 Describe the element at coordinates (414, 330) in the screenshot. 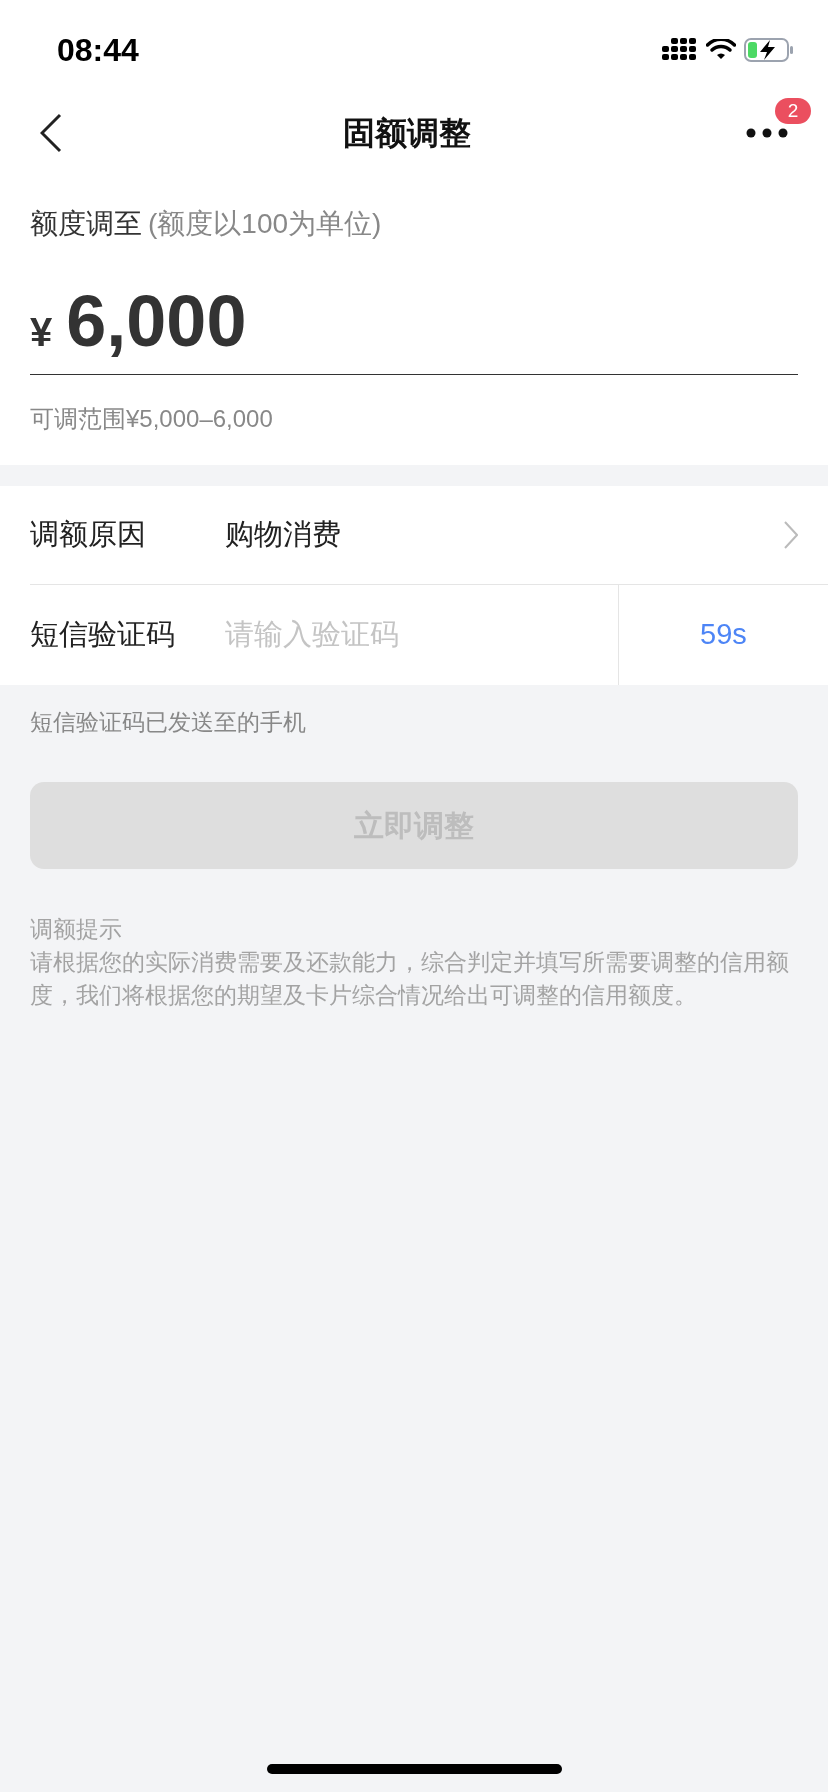

I see `amount-field: ¥ 6,000` at that location.